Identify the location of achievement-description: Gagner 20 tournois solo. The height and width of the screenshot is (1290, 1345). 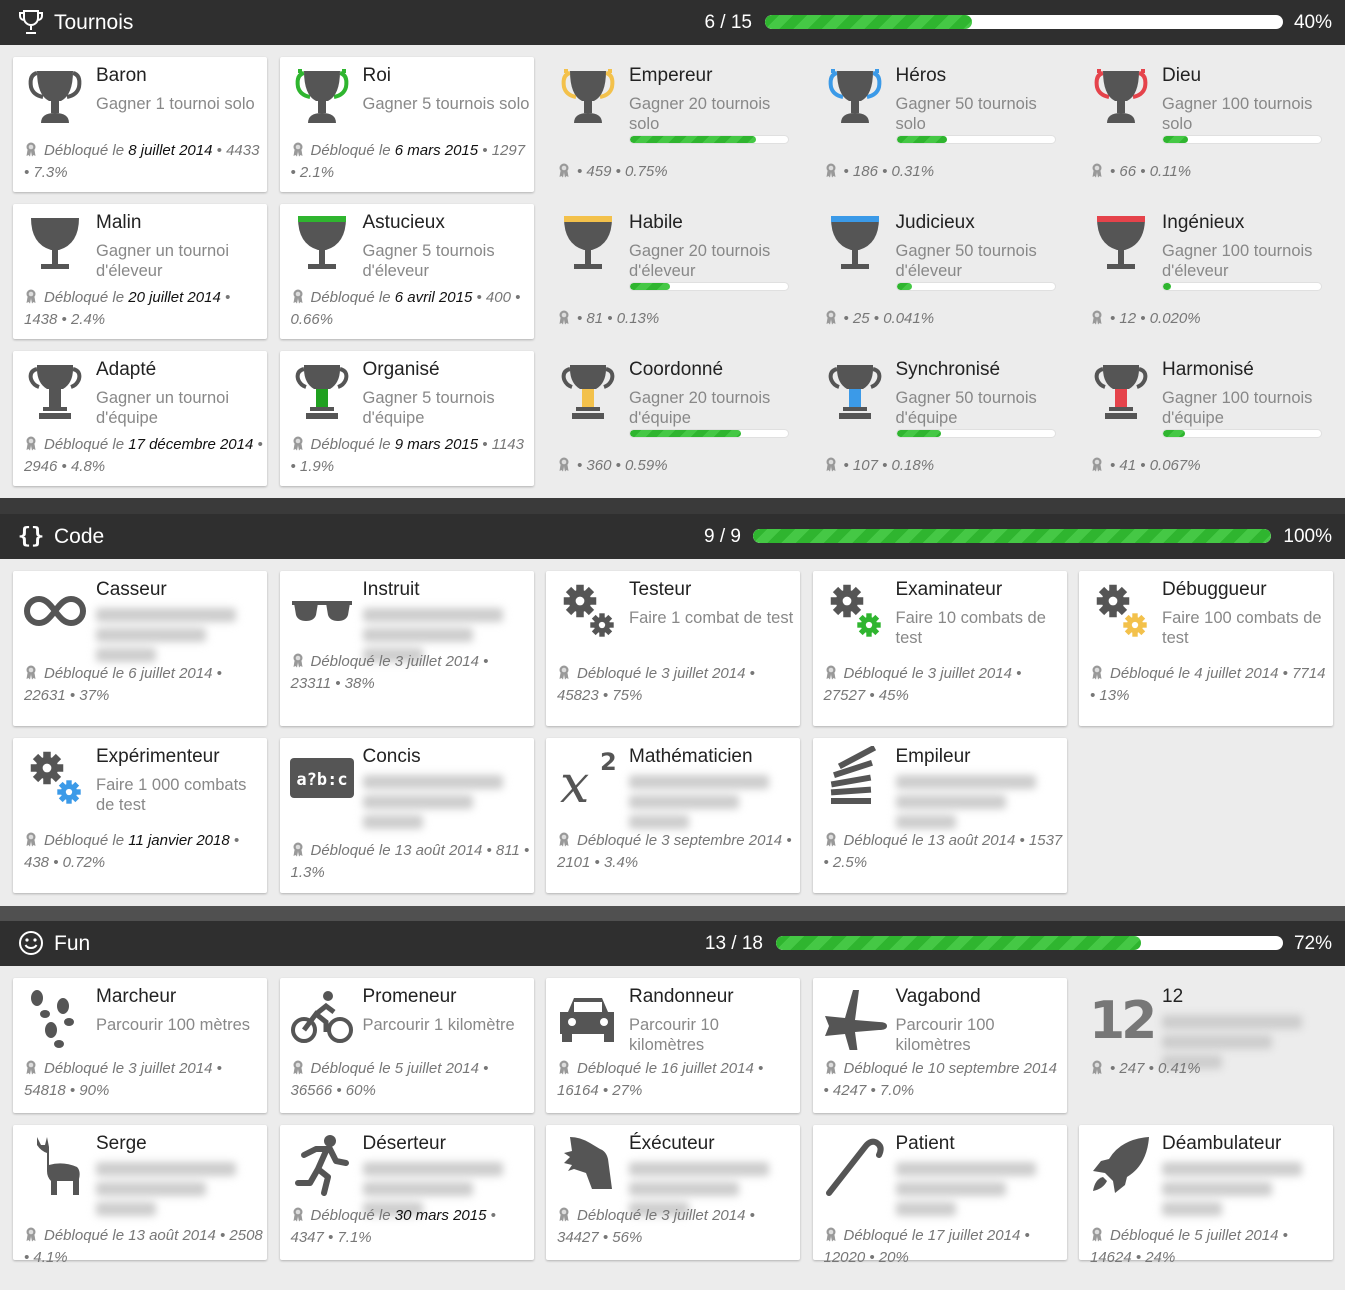
(700, 114).